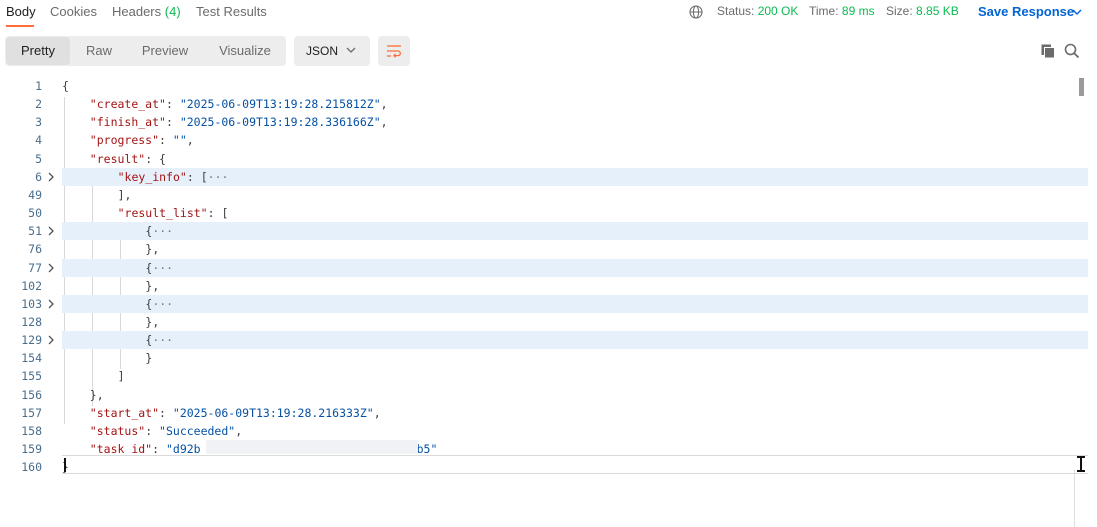 Image resolution: width=1097 pixels, height=527 pixels. What do you see at coordinates (544, 340) in the screenshot?
I see `code-line: 129 {···` at bounding box center [544, 340].